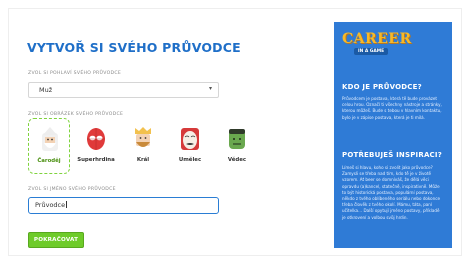 The image size is (470, 264). I want to click on artist-mask-avatar-icon, so click(190, 139).